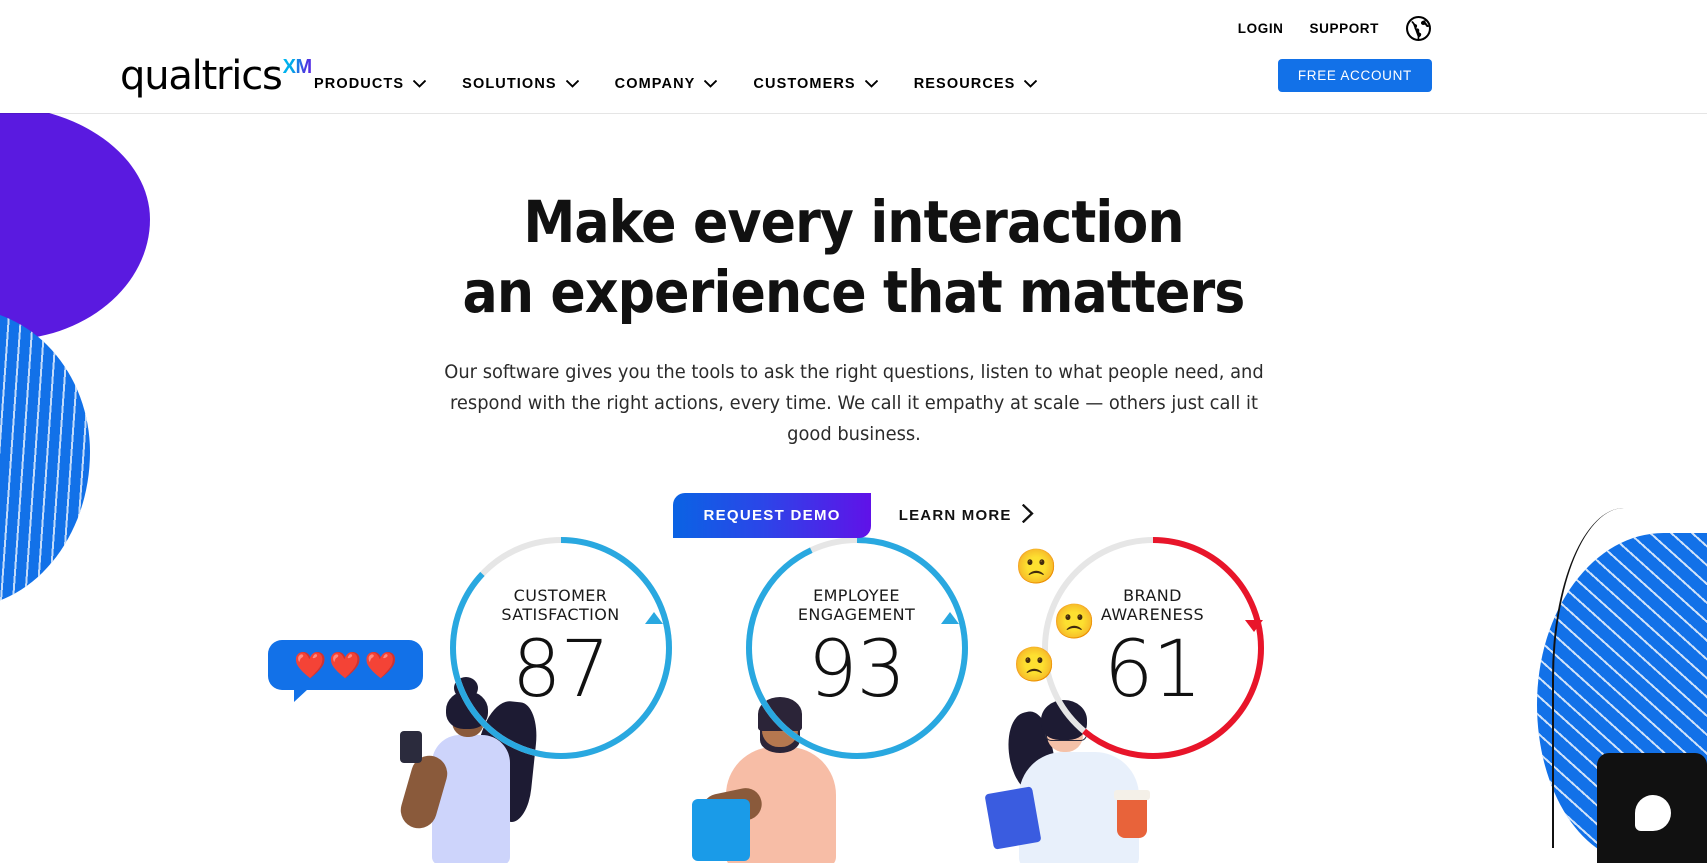  What do you see at coordinates (1027, 515) in the screenshot?
I see `chevron-right-icon` at bounding box center [1027, 515].